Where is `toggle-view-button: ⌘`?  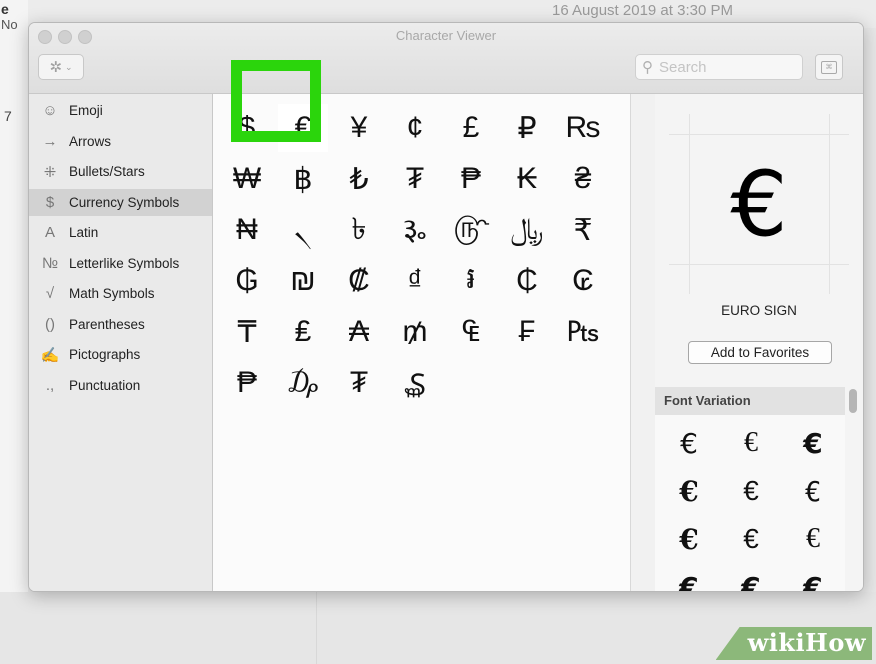 toggle-view-button: ⌘ is located at coordinates (829, 67).